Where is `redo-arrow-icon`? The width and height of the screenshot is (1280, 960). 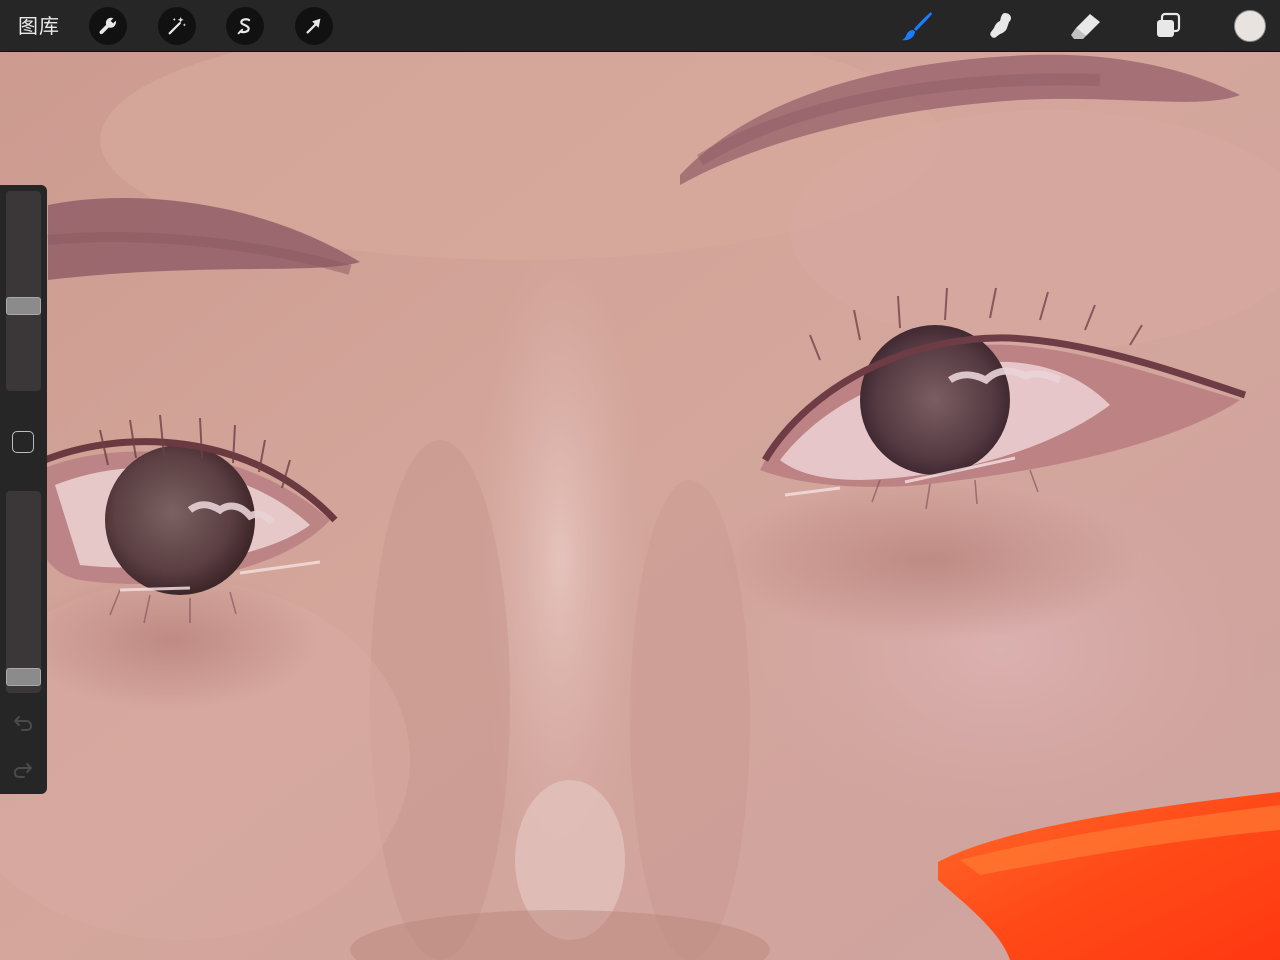 redo-arrow-icon is located at coordinates (22, 770).